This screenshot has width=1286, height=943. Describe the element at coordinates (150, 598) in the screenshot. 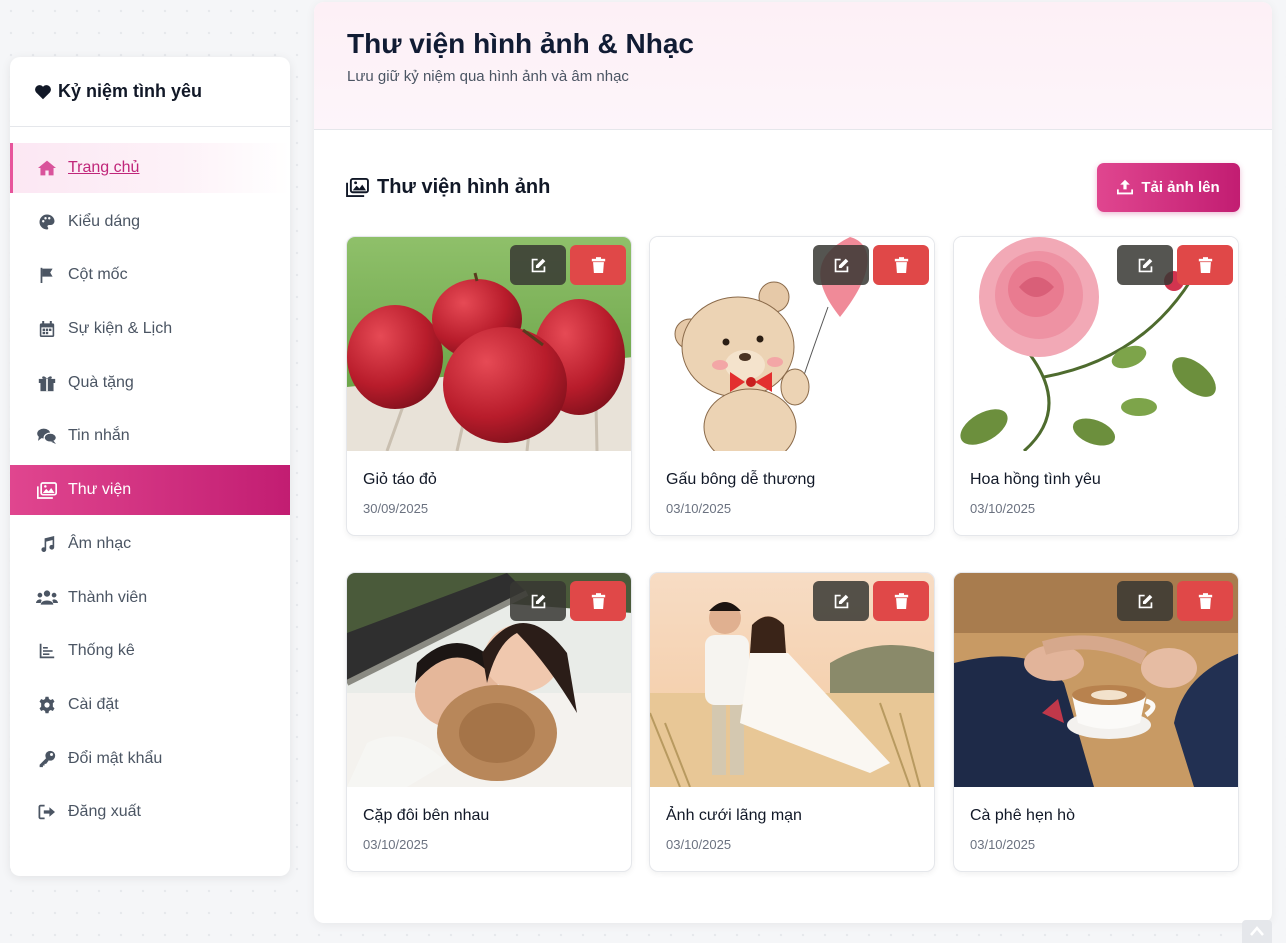

I see `sidebar-item-members: Thành viên` at that location.